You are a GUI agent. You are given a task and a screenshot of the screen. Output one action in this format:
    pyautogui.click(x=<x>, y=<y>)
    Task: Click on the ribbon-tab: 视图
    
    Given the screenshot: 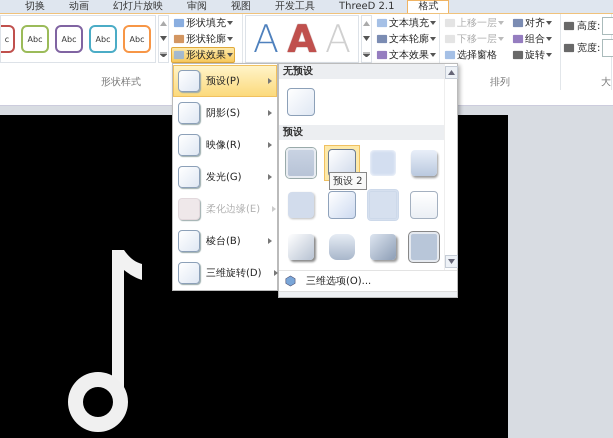 What is the action you would take?
    pyautogui.click(x=241, y=6)
    